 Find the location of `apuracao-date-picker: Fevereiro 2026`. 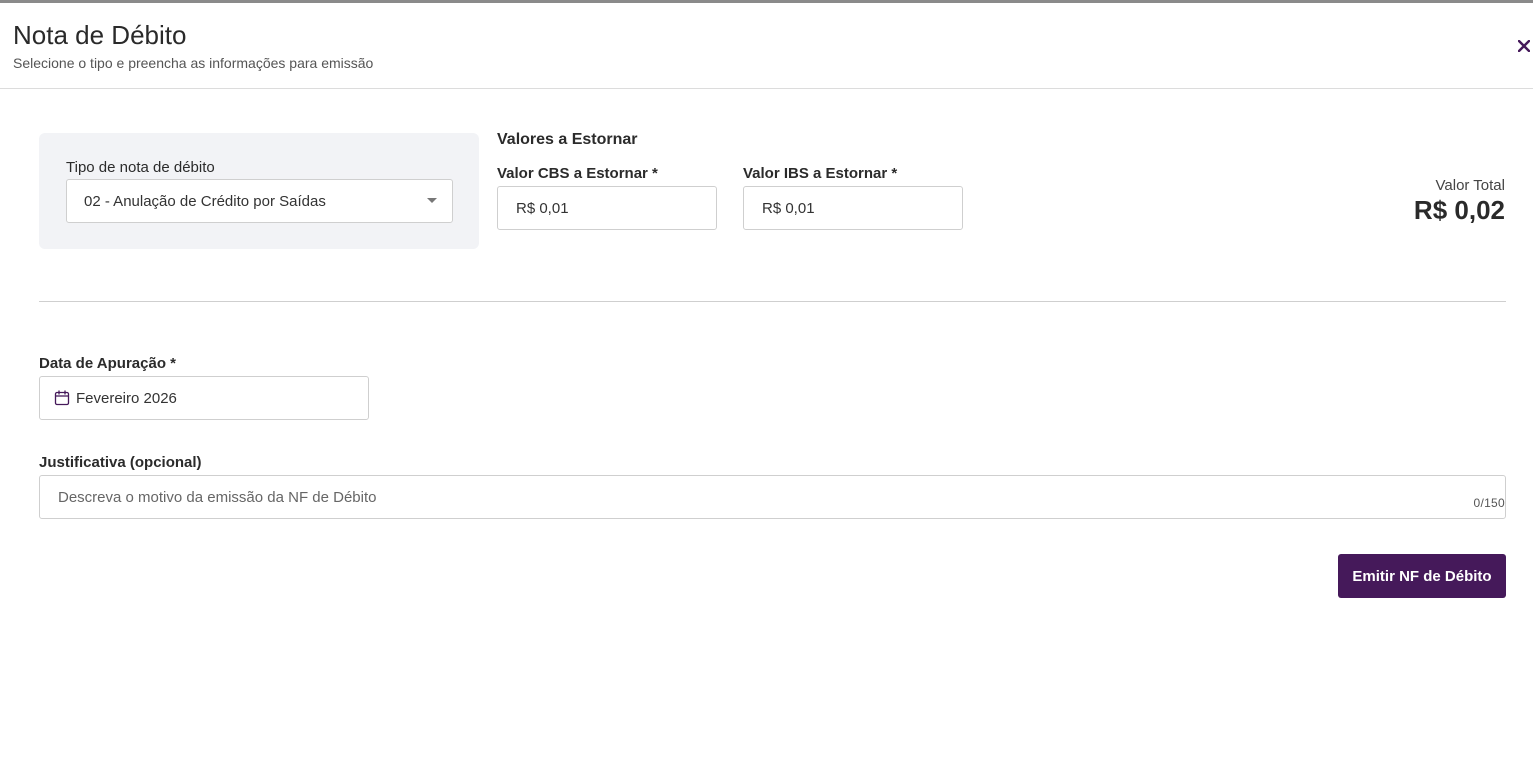

apuracao-date-picker: Fevereiro 2026 is located at coordinates (204, 398).